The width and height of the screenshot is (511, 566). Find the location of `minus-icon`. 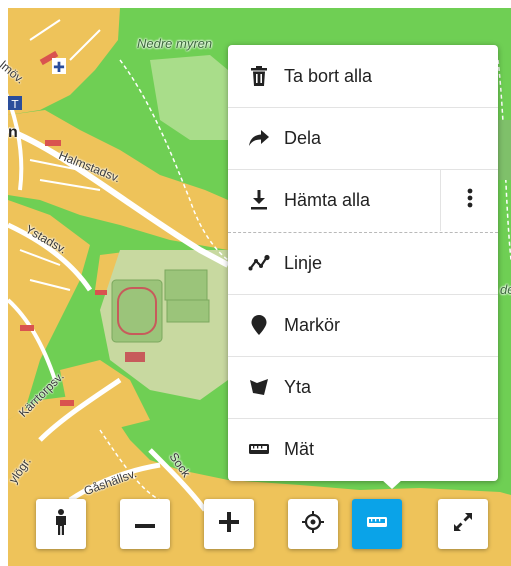

minus-icon is located at coordinates (145, 524).